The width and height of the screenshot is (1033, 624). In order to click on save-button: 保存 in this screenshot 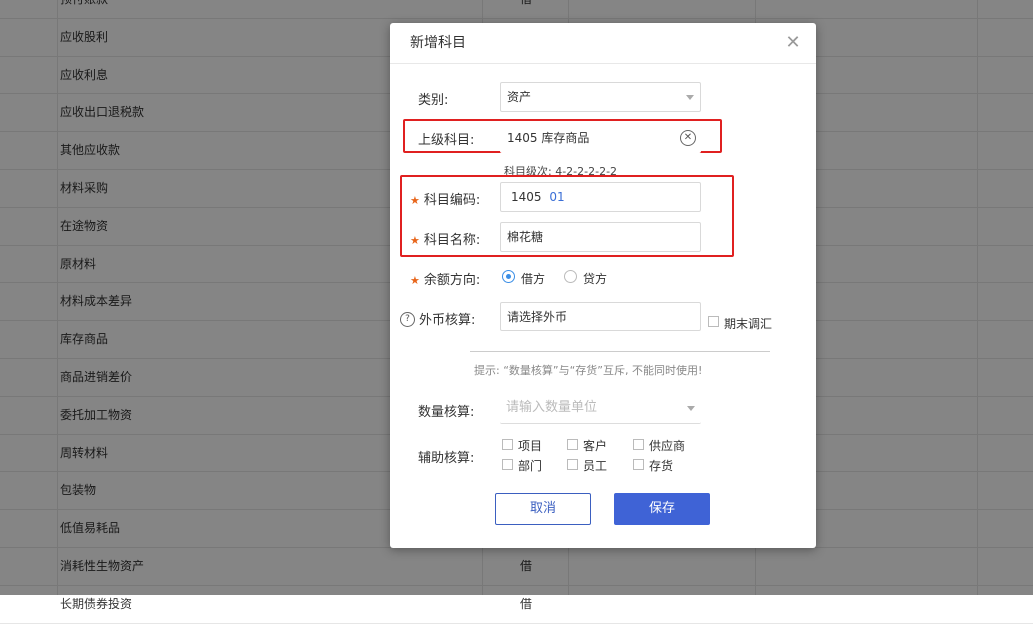, I will do `click(662, 509)`.